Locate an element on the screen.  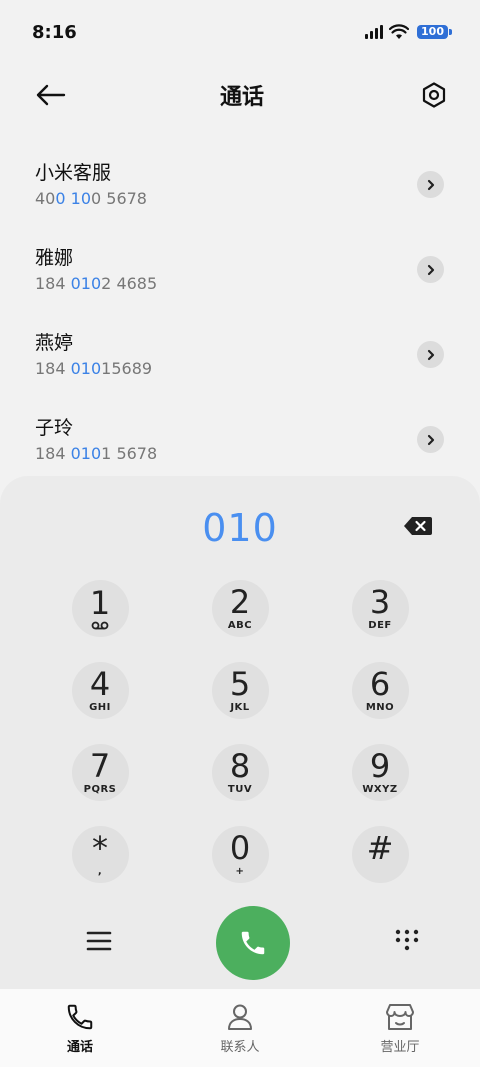
header: 通话 is located at coordinates (240, 95).